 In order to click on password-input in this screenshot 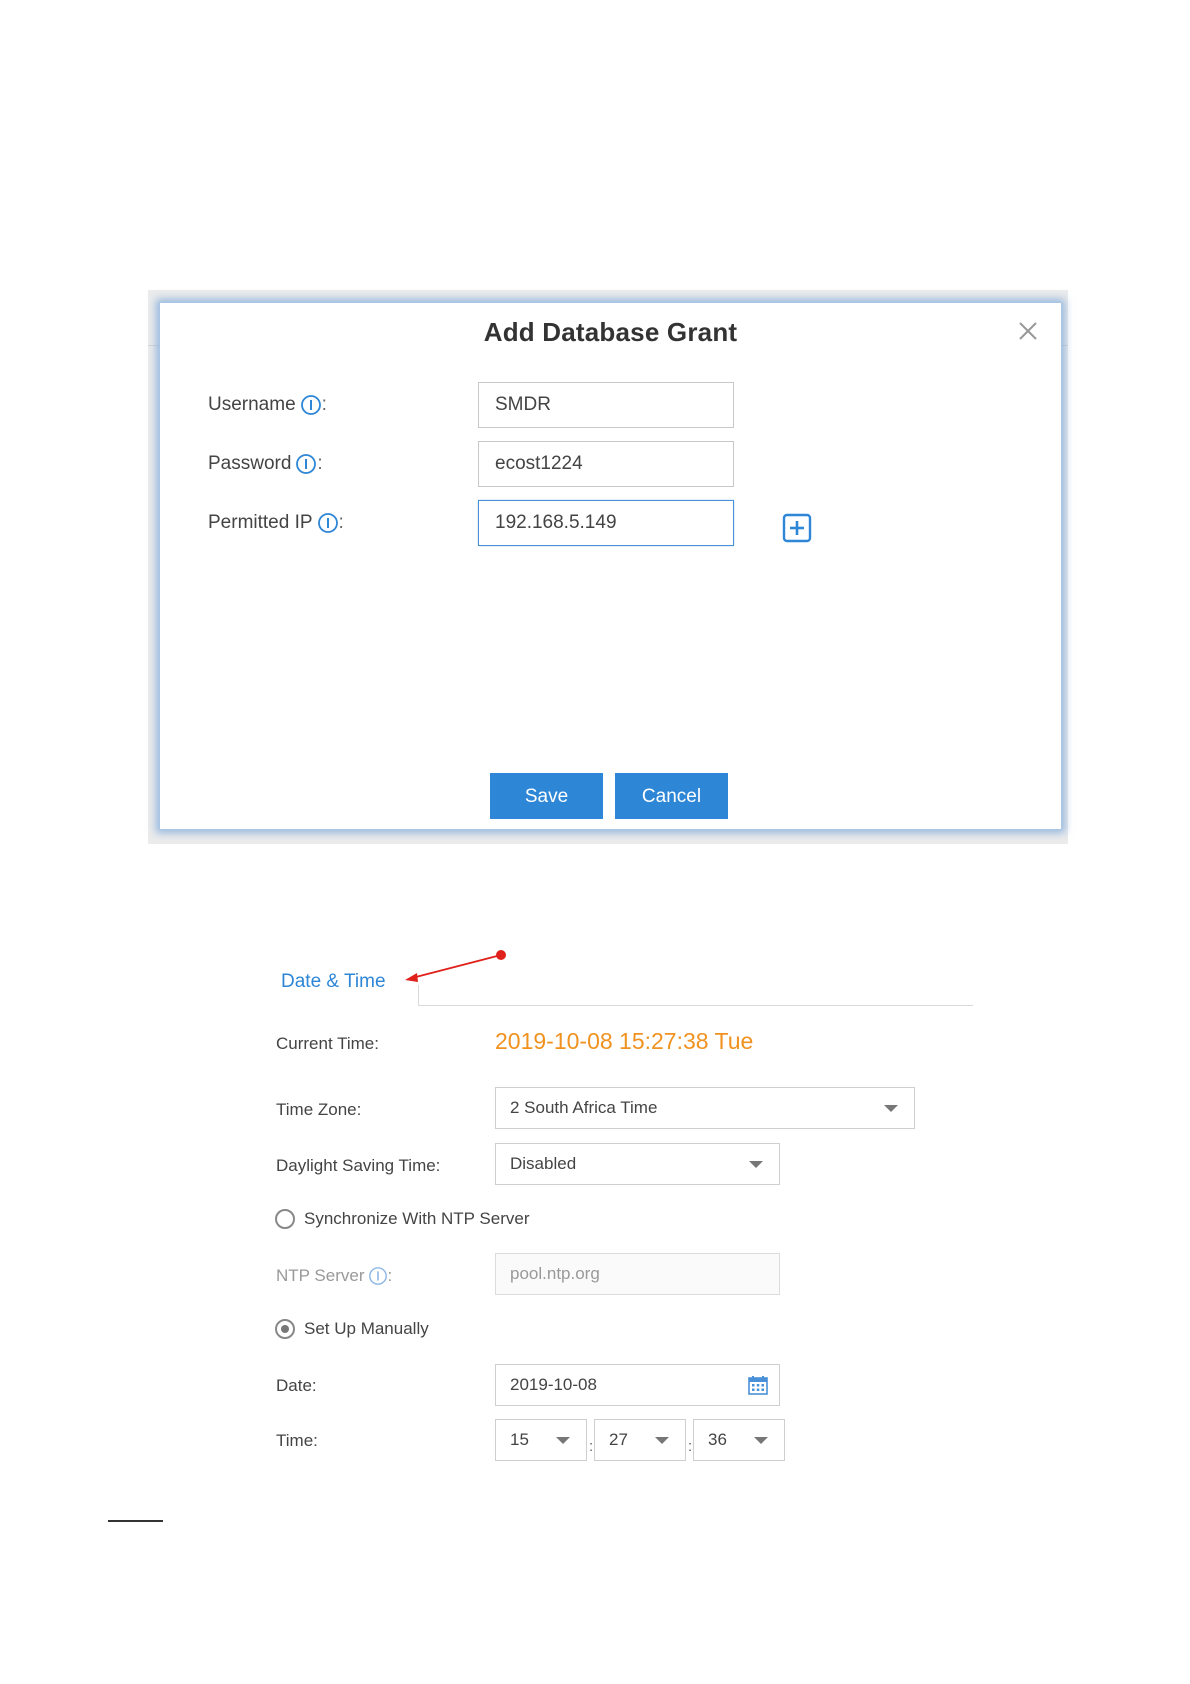, I will do `click(606, 464)`.